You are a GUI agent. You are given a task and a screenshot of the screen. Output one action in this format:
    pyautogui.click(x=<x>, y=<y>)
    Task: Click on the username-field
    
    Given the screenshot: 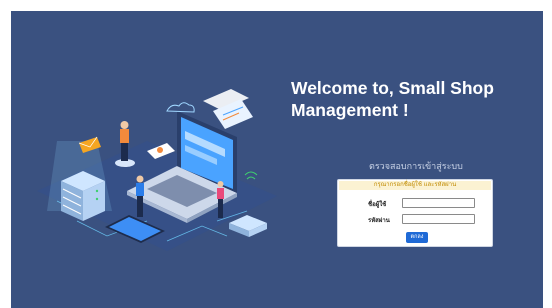 What is the action you would take?
    pyautogui.click(x=438, y=203)
    